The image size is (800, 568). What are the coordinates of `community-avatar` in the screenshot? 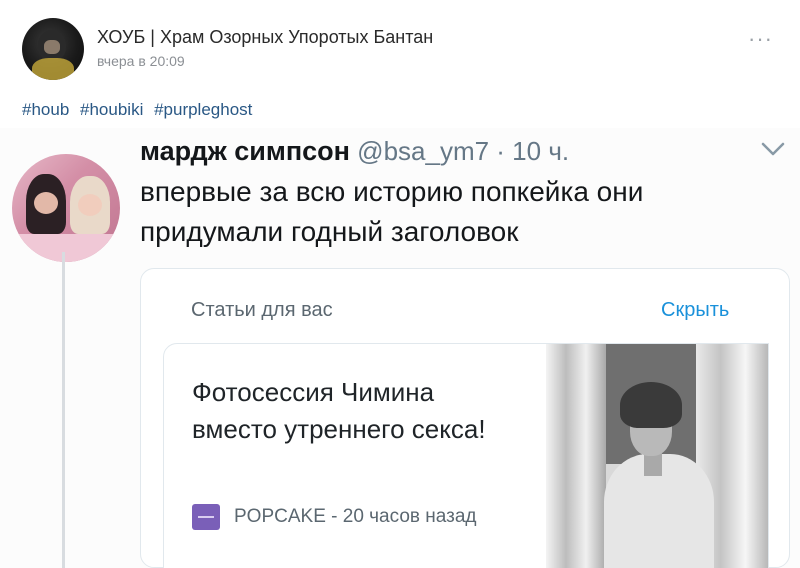 It's located at (53, 49).